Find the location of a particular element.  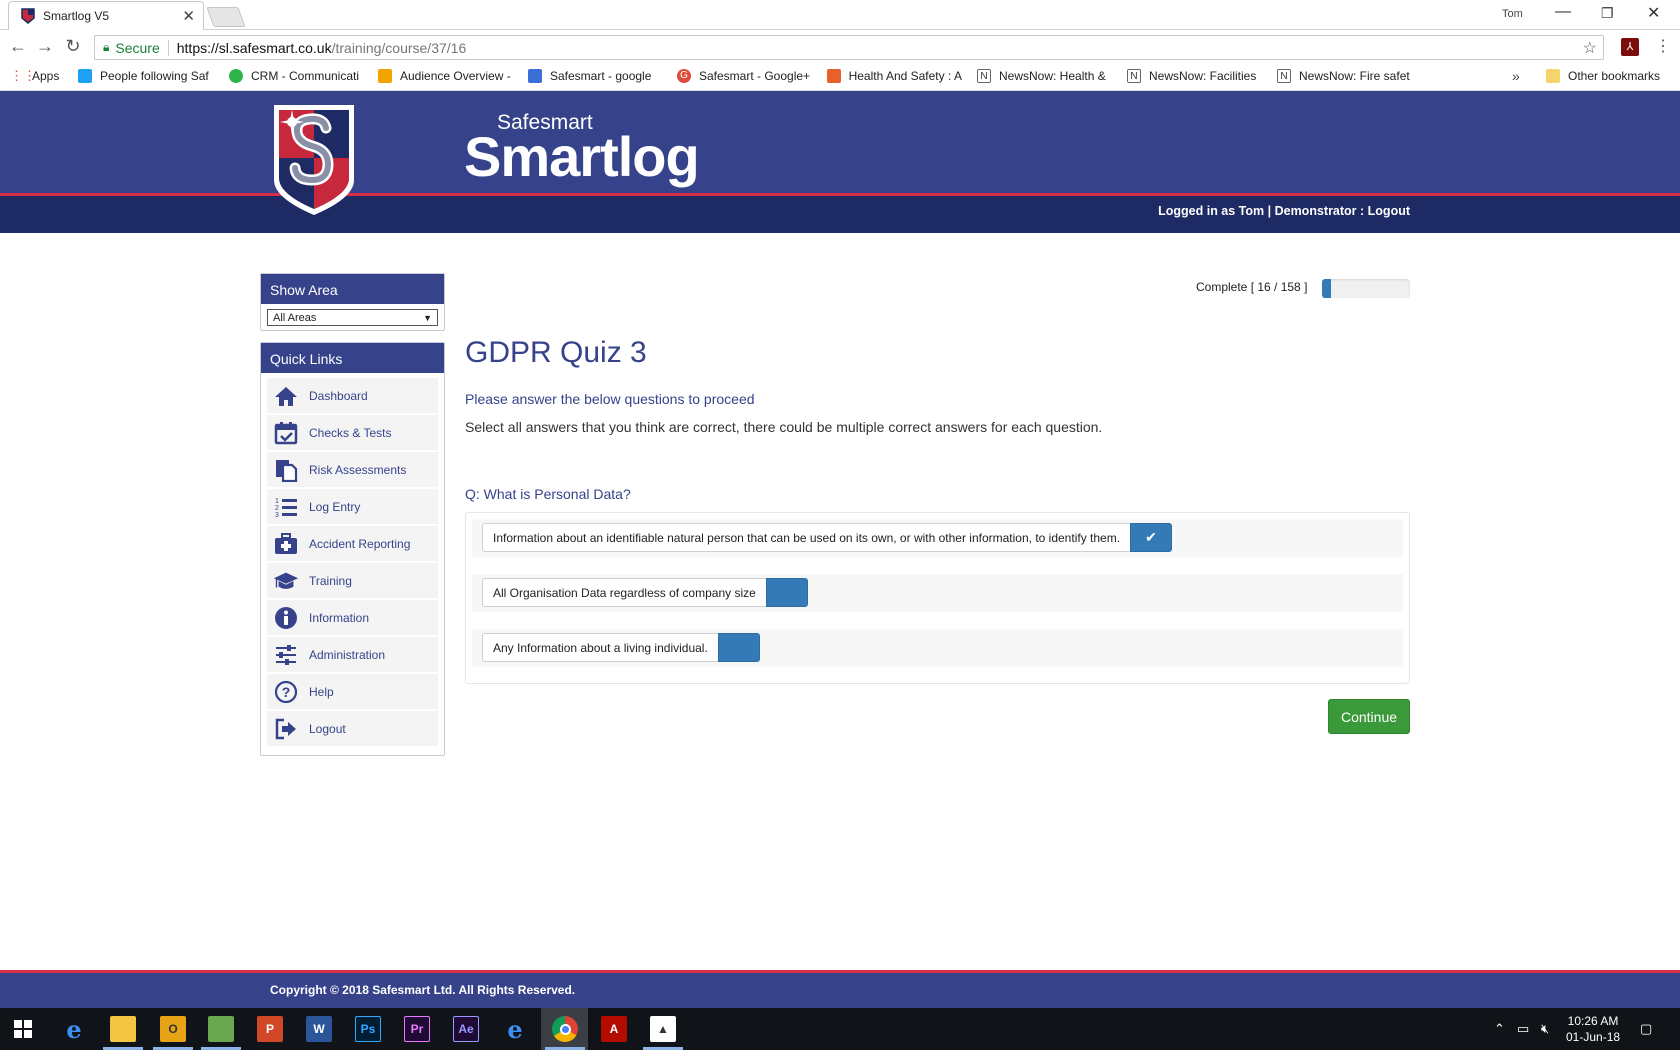

bookmark-star-icon: ☆ is located at coordinates (1590, 48).